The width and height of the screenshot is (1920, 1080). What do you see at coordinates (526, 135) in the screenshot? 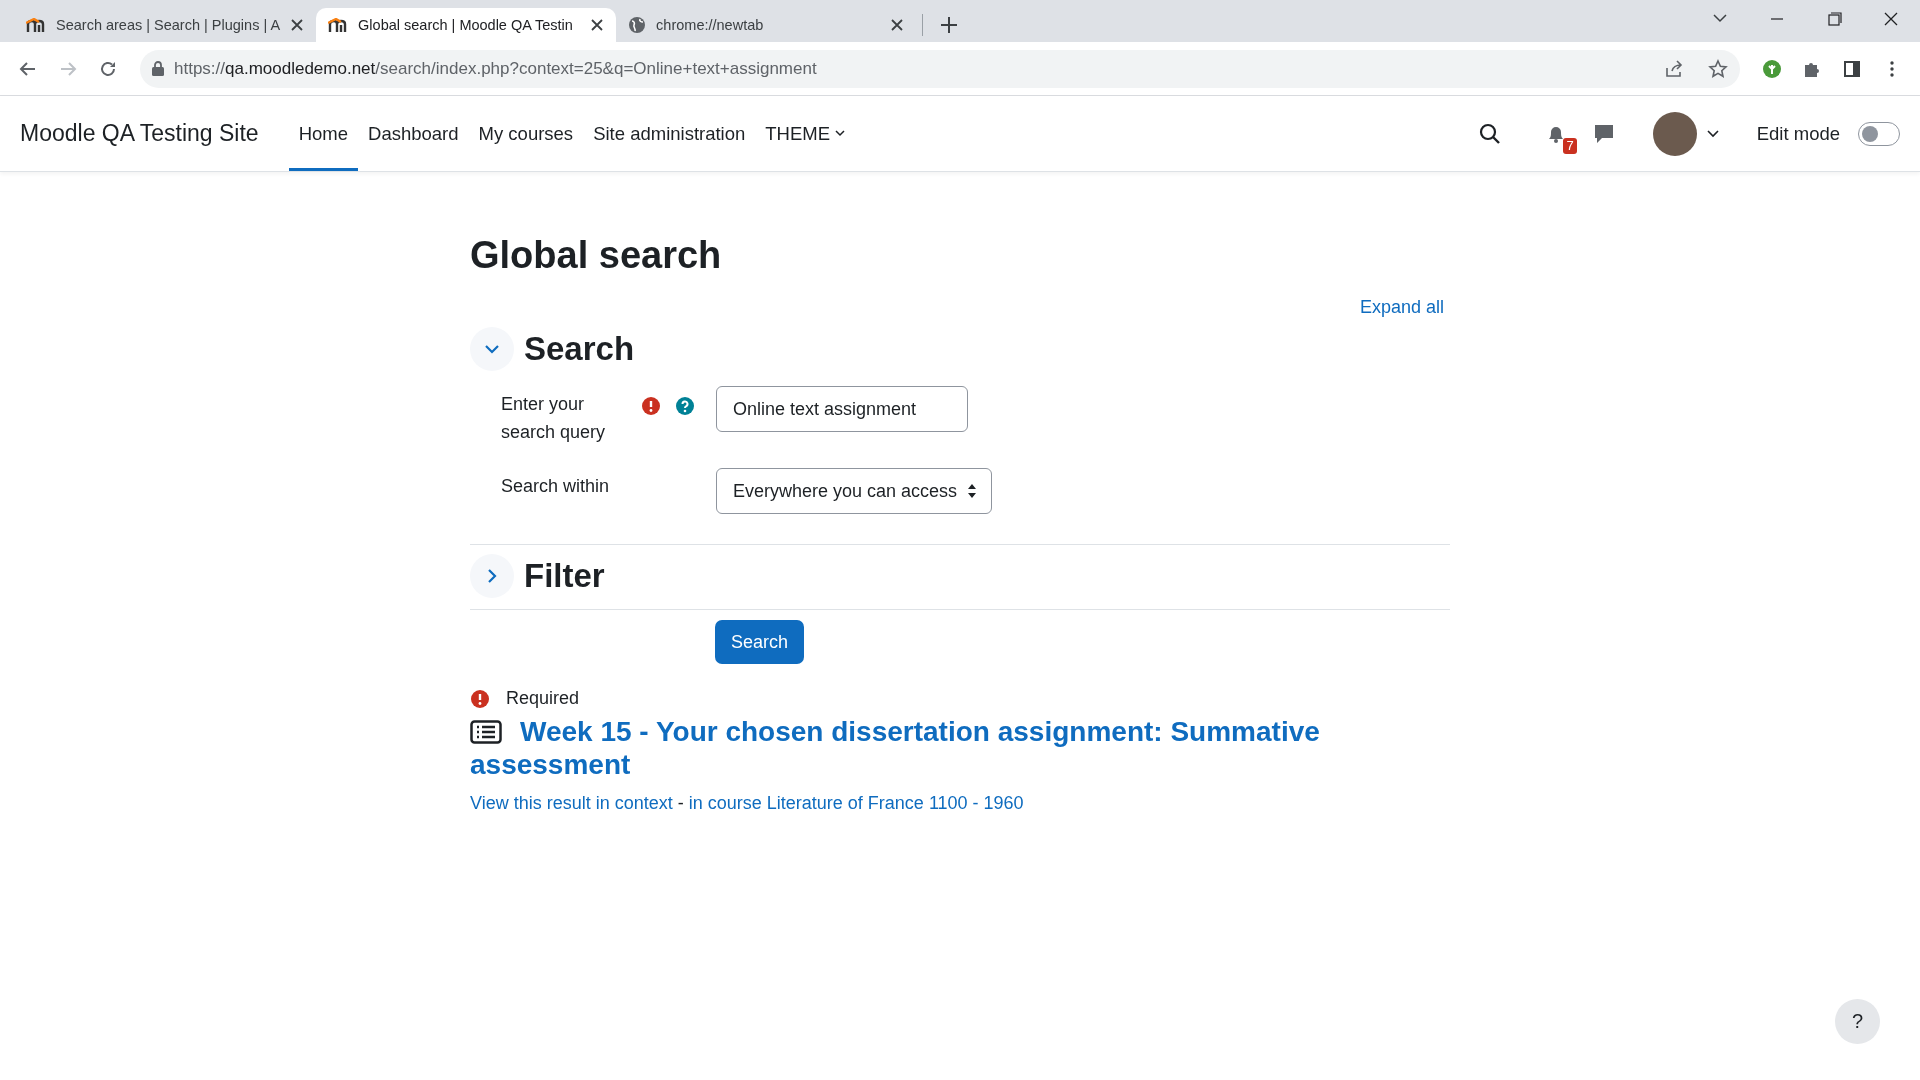
I see `nav-link: My courses` at bounding box center [526, 135].